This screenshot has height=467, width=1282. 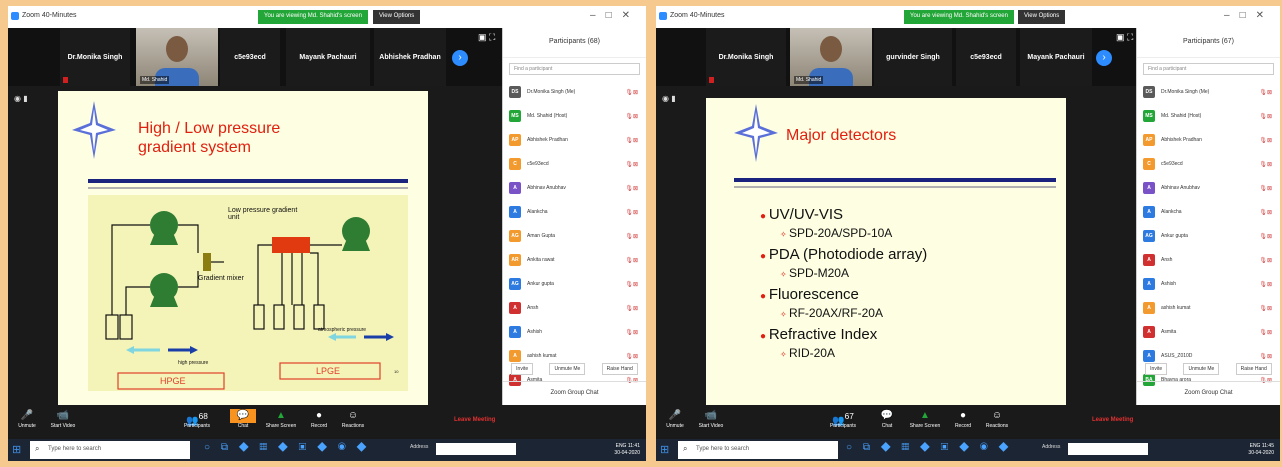 I want to click on participant-row: Aashish kumat 🎙⊠, so click(x=1208, y=308).